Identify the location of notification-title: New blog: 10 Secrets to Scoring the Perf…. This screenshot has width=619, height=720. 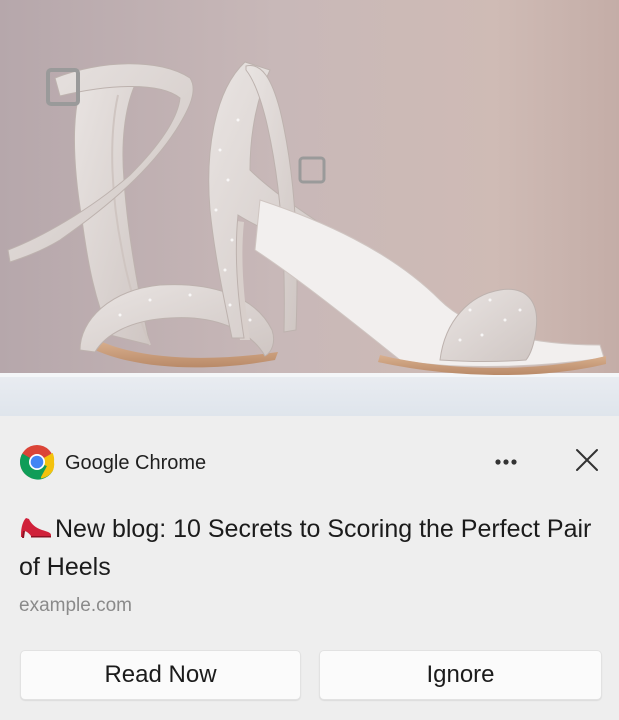
(309, 548).